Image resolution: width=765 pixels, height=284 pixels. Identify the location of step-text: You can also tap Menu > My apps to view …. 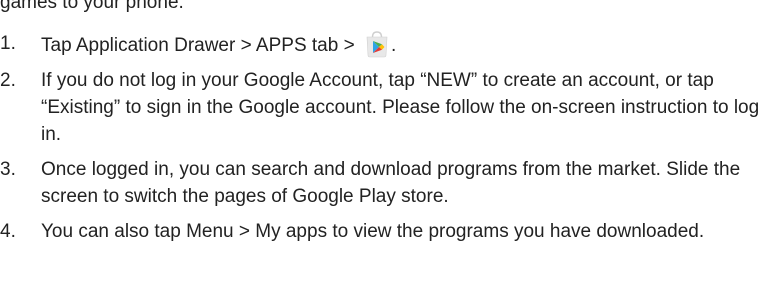
(373, 231).